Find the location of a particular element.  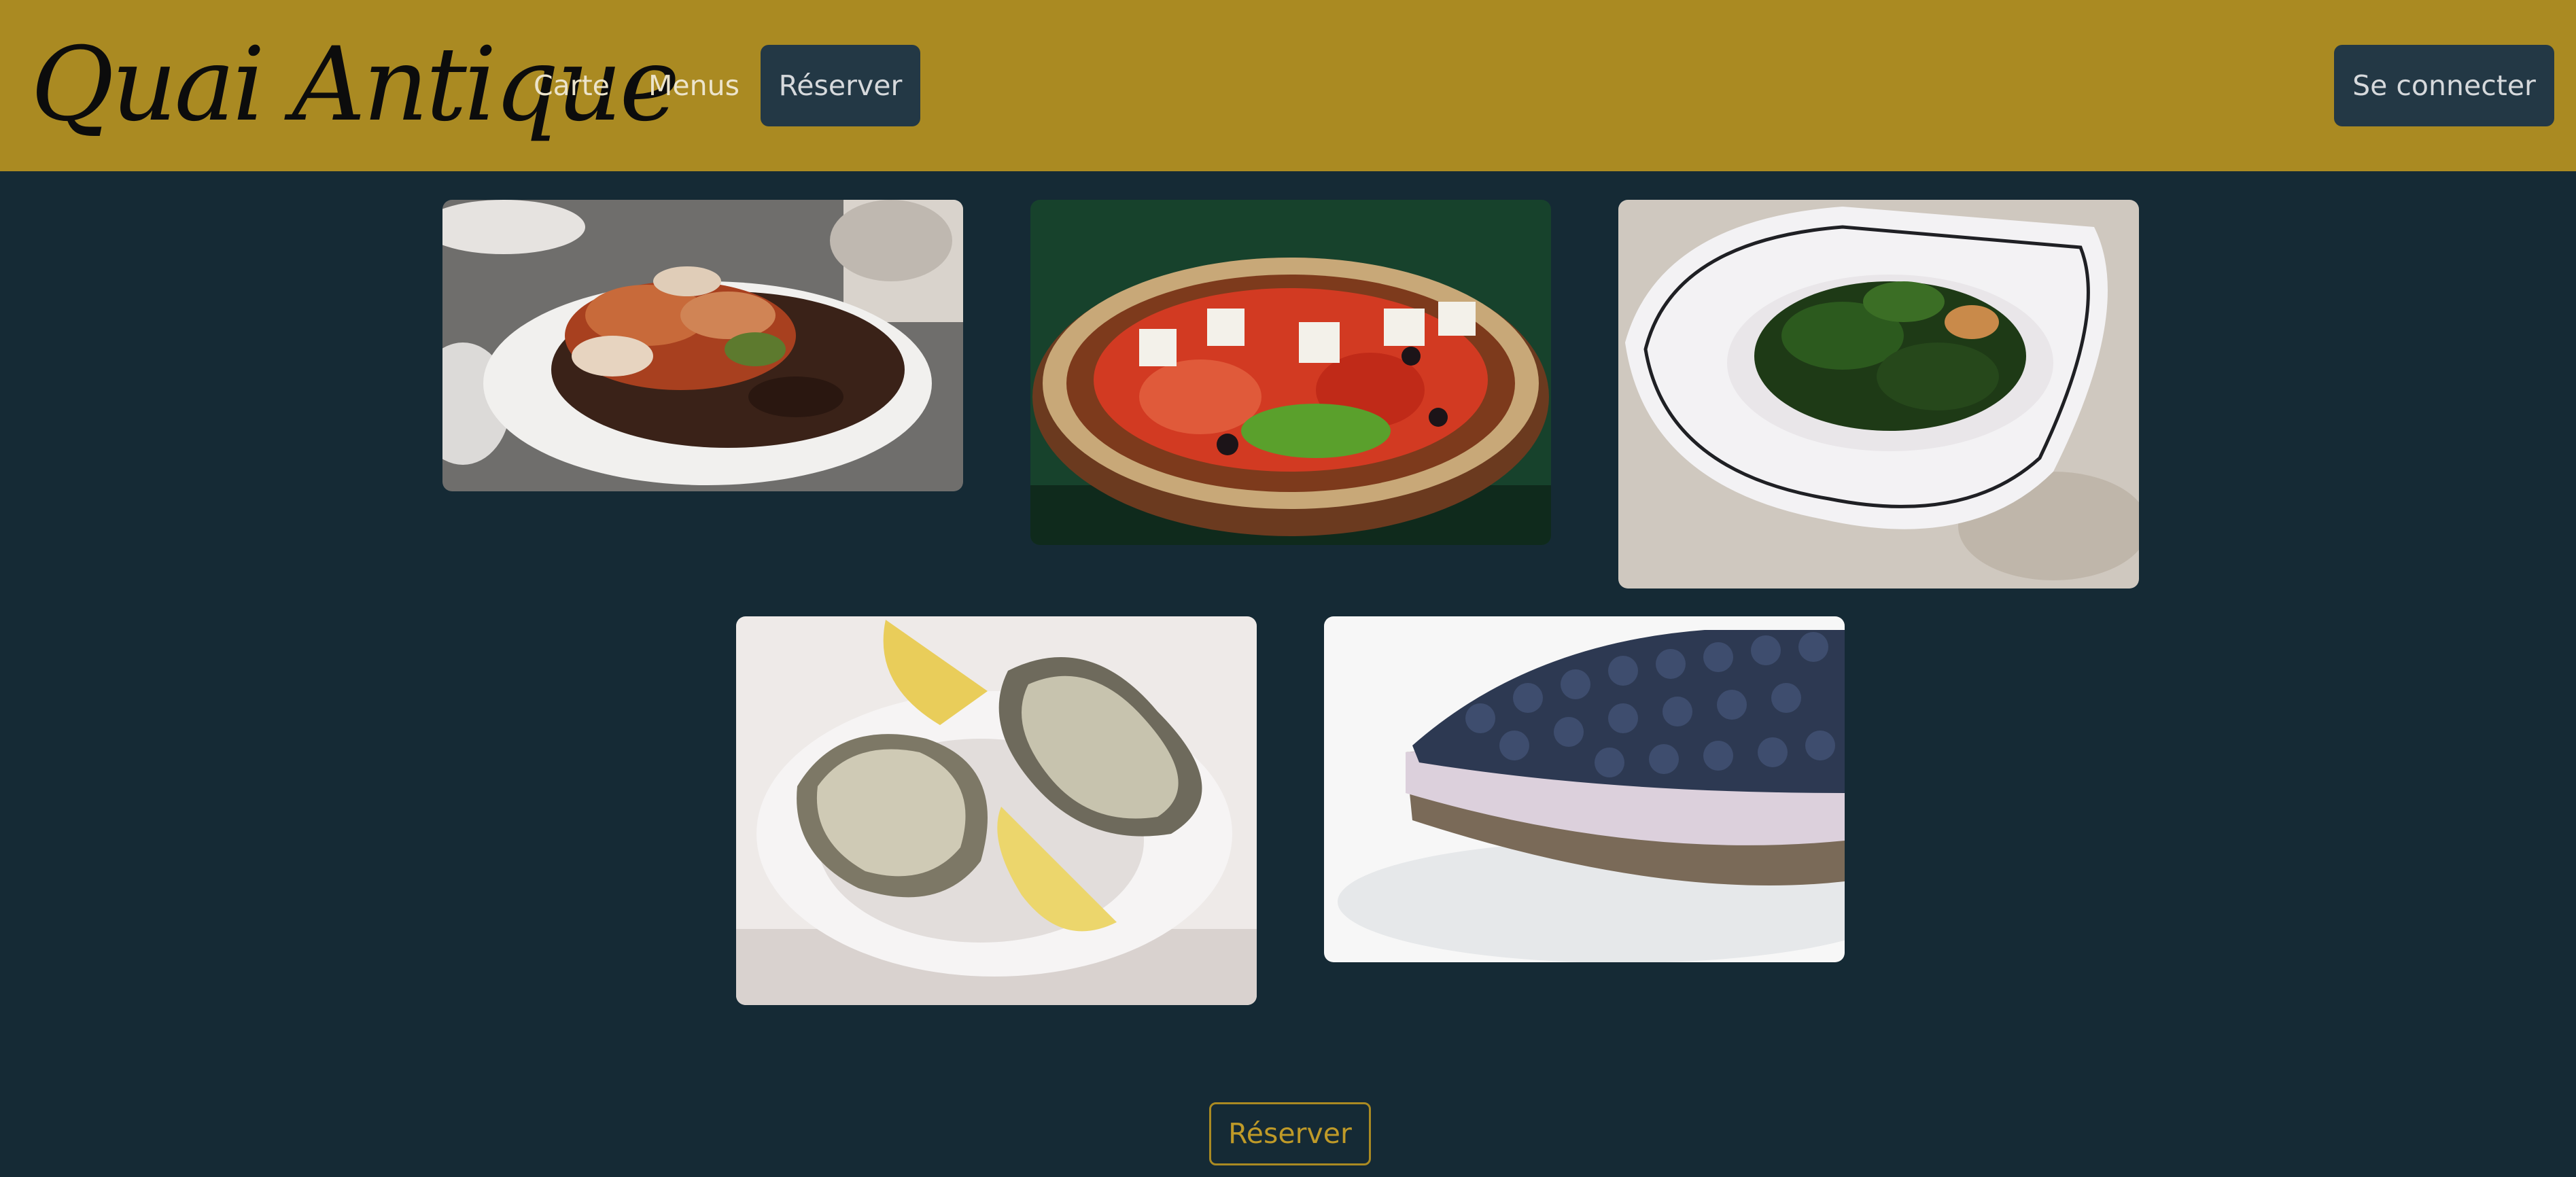

login-button: Se connecter is located at coordinates (2444, 85).